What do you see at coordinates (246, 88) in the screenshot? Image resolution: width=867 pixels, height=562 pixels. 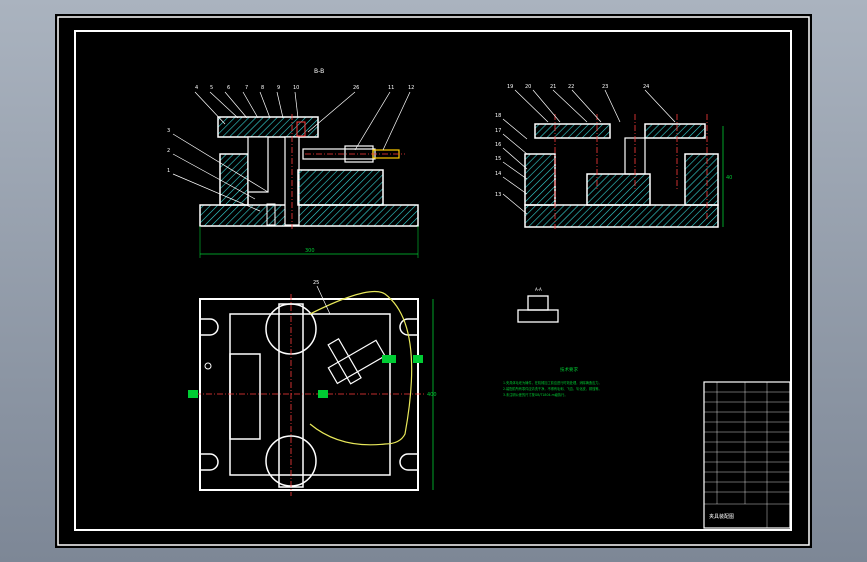 I see `callout-7: 7` at bounding box center [246, 88].